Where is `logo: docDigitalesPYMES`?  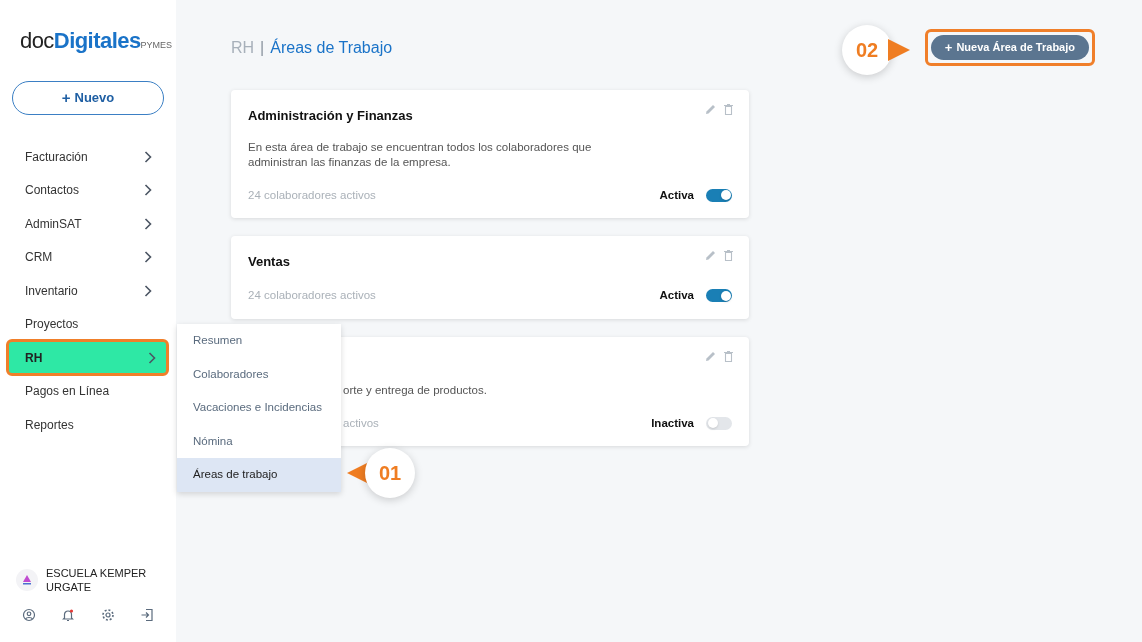
logo: docDigitalesPYMES is located at coordinates (97, 41).